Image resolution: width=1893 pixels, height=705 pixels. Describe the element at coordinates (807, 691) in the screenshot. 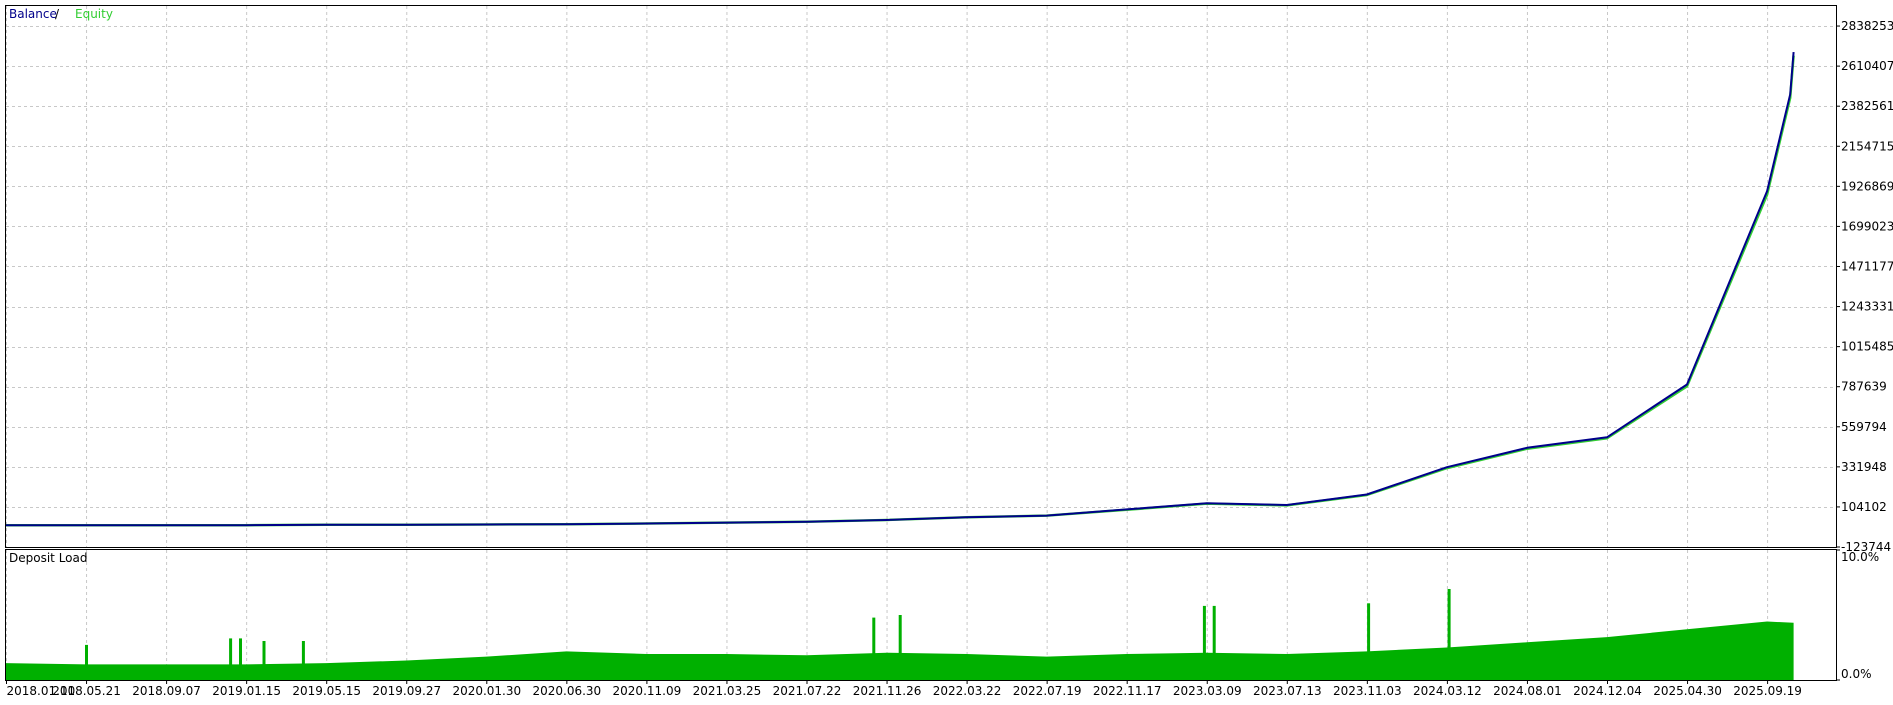

I see `x-tick-label: 2021.07.22` at that location.